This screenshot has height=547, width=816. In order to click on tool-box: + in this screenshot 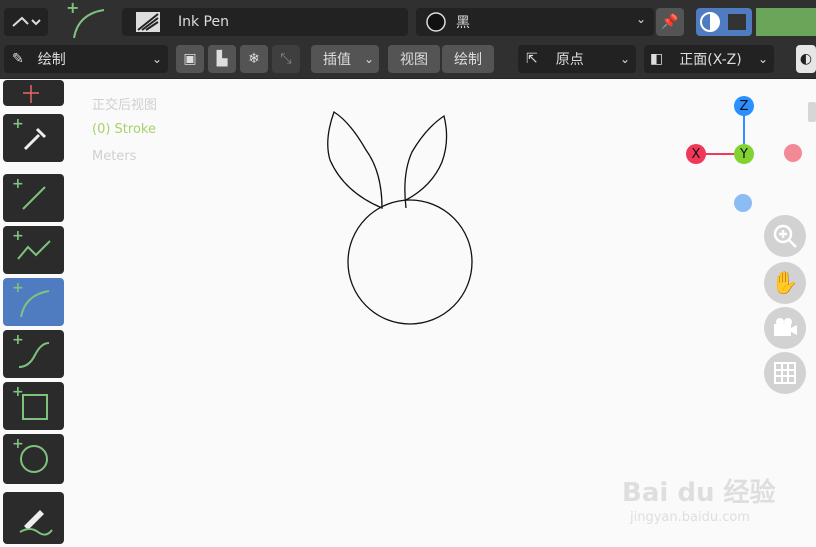, I will do `click(33, 406)`.